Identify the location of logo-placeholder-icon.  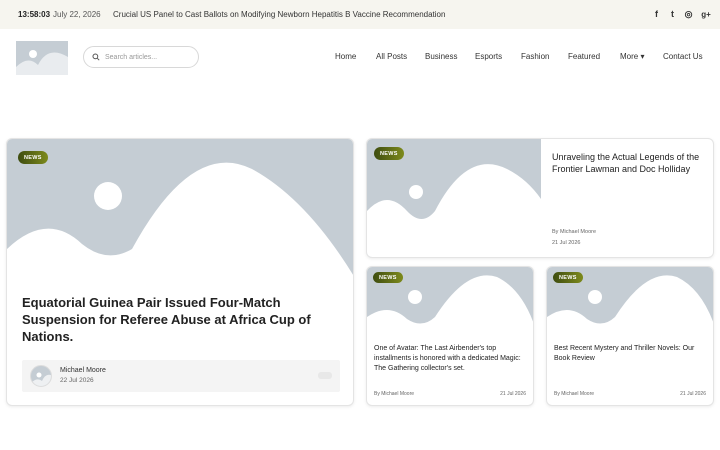
(42, 62).